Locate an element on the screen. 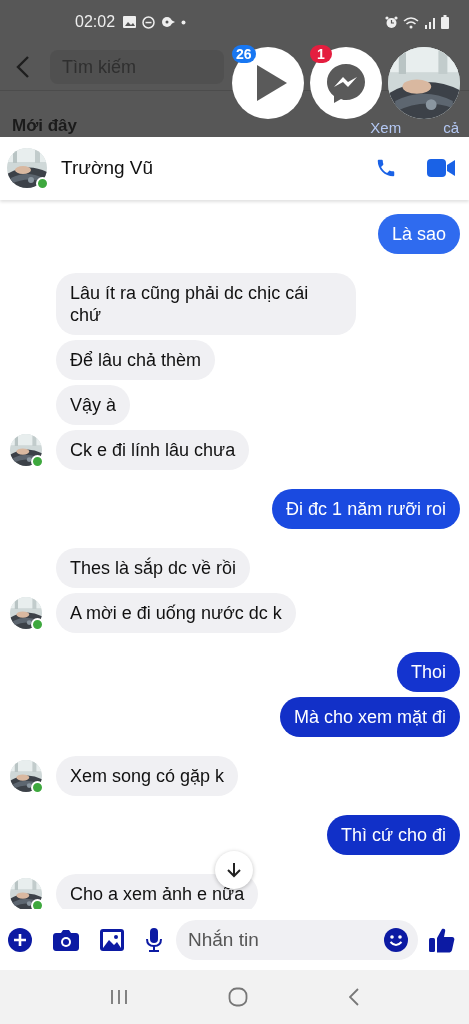  message-bubble: Xem song có gặp k is located at coordinates (147, 775).